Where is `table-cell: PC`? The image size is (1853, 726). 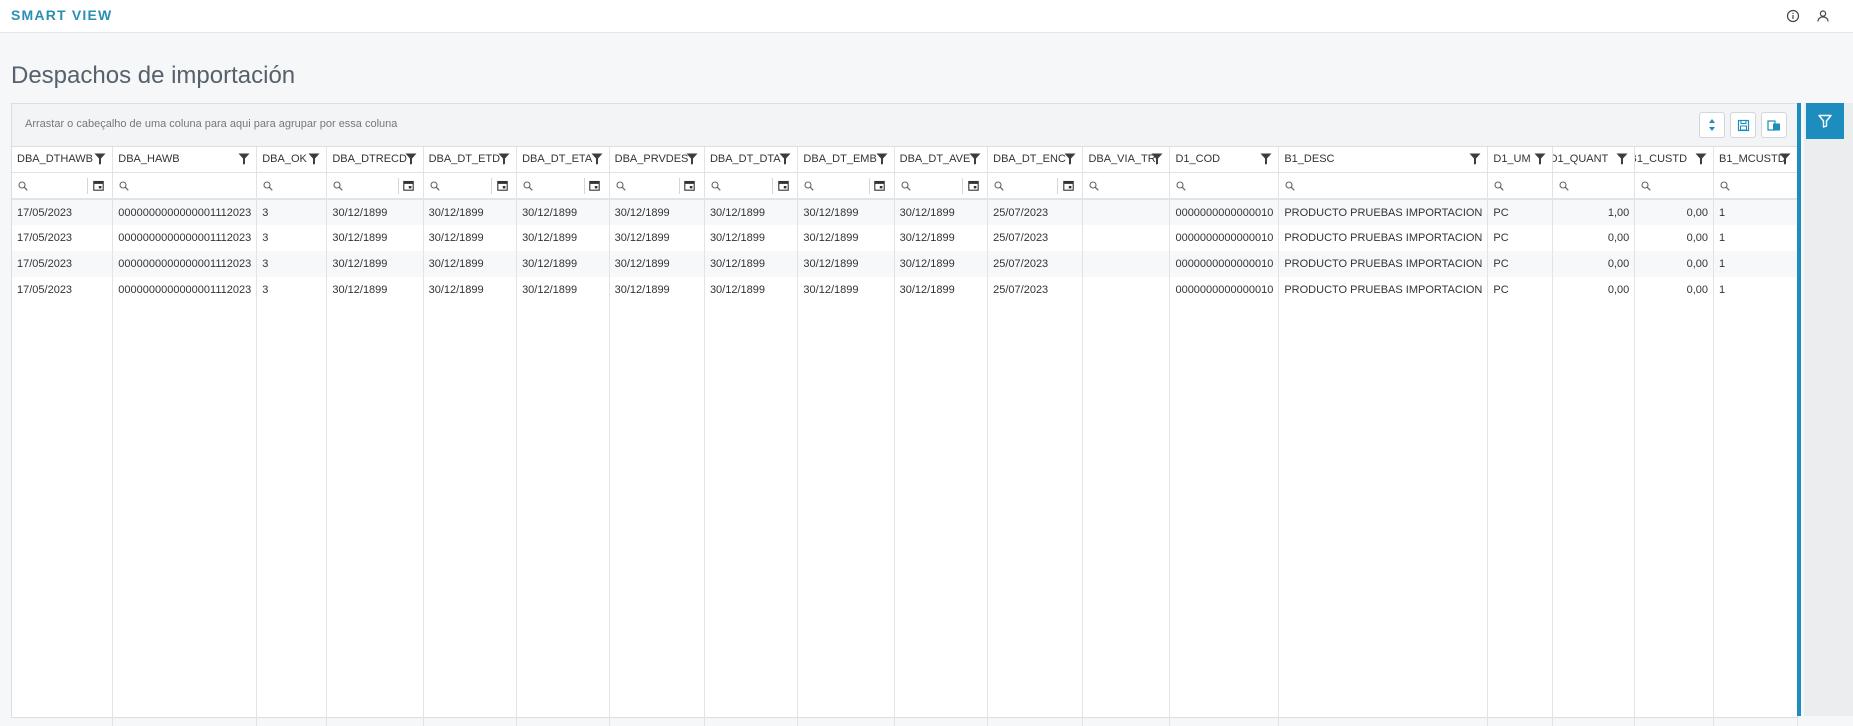 table-cell: PC is located at coordinates (1520, 212).